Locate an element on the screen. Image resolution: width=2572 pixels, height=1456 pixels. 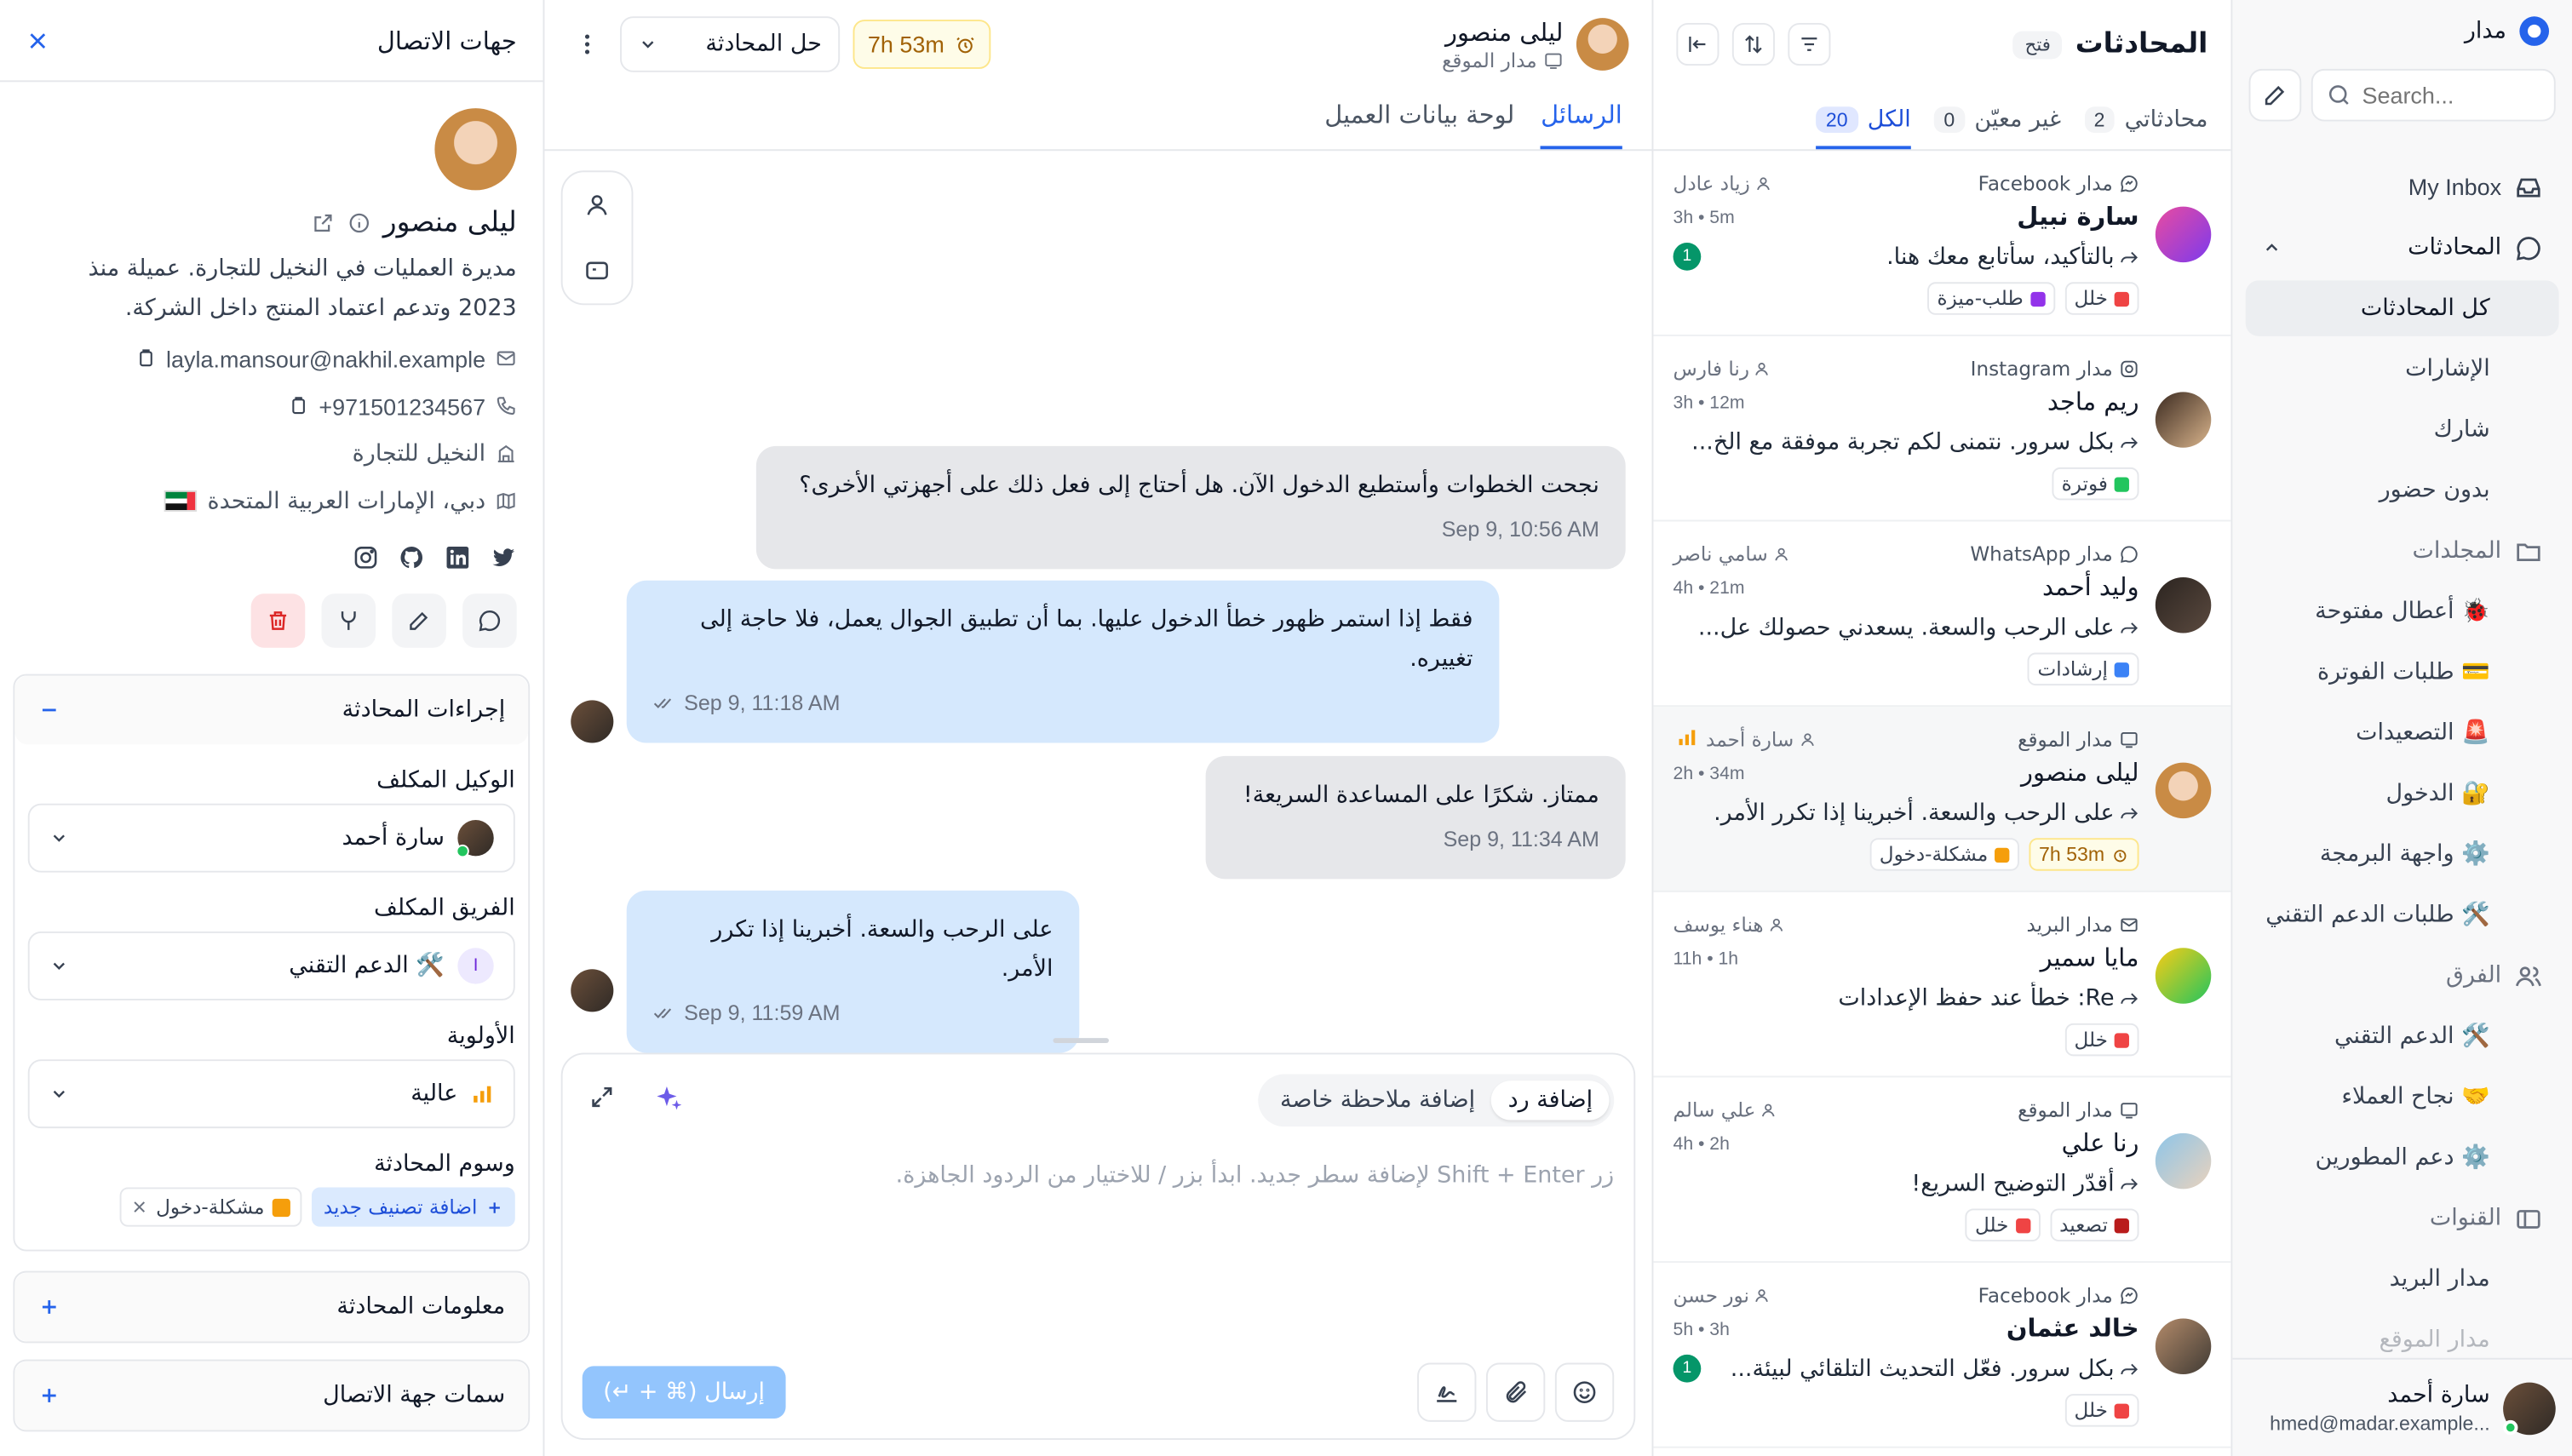
sidebar-item-folder: 💳 طلبات الفوترة is located at coordinates (2403, 672).